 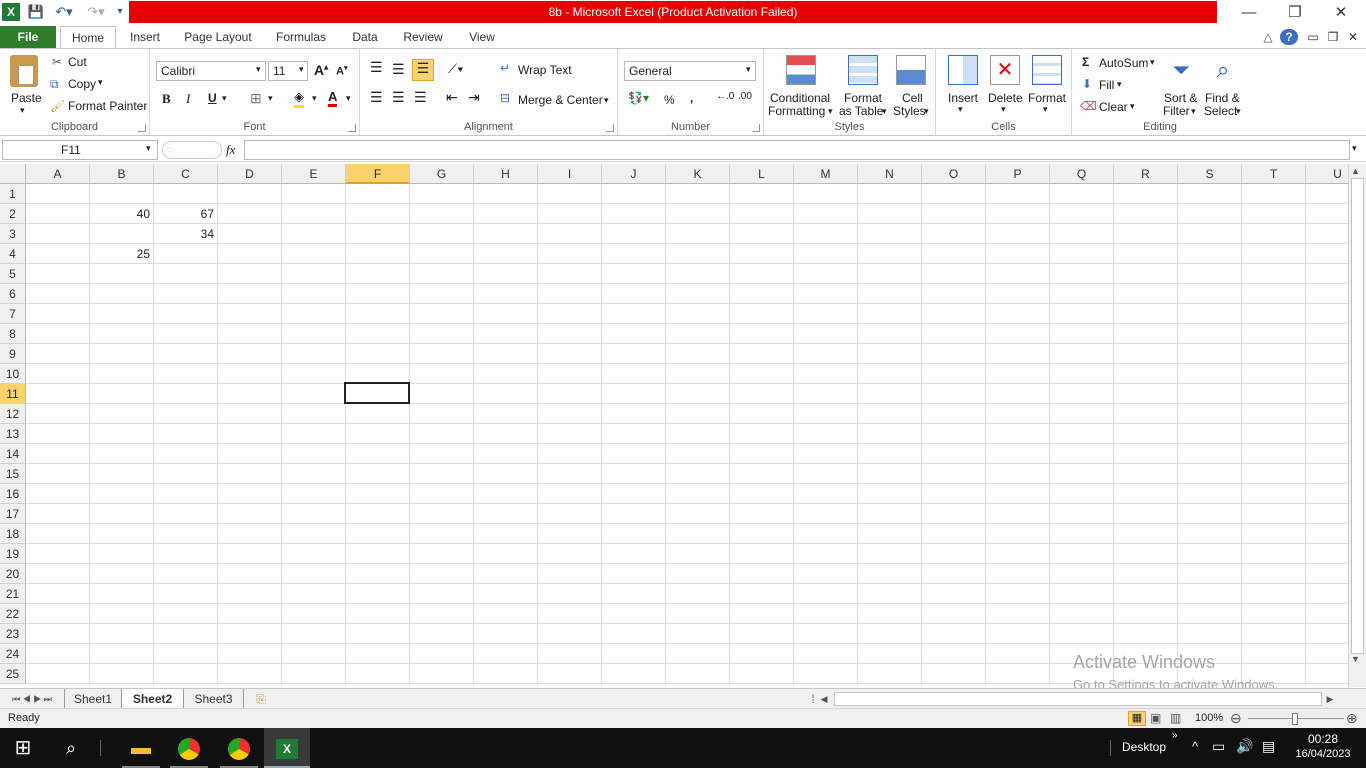 What do you see at coordinates (250, 174) in the screenshot?
I see `column-header-d: D` at bounding box center [250, 174].